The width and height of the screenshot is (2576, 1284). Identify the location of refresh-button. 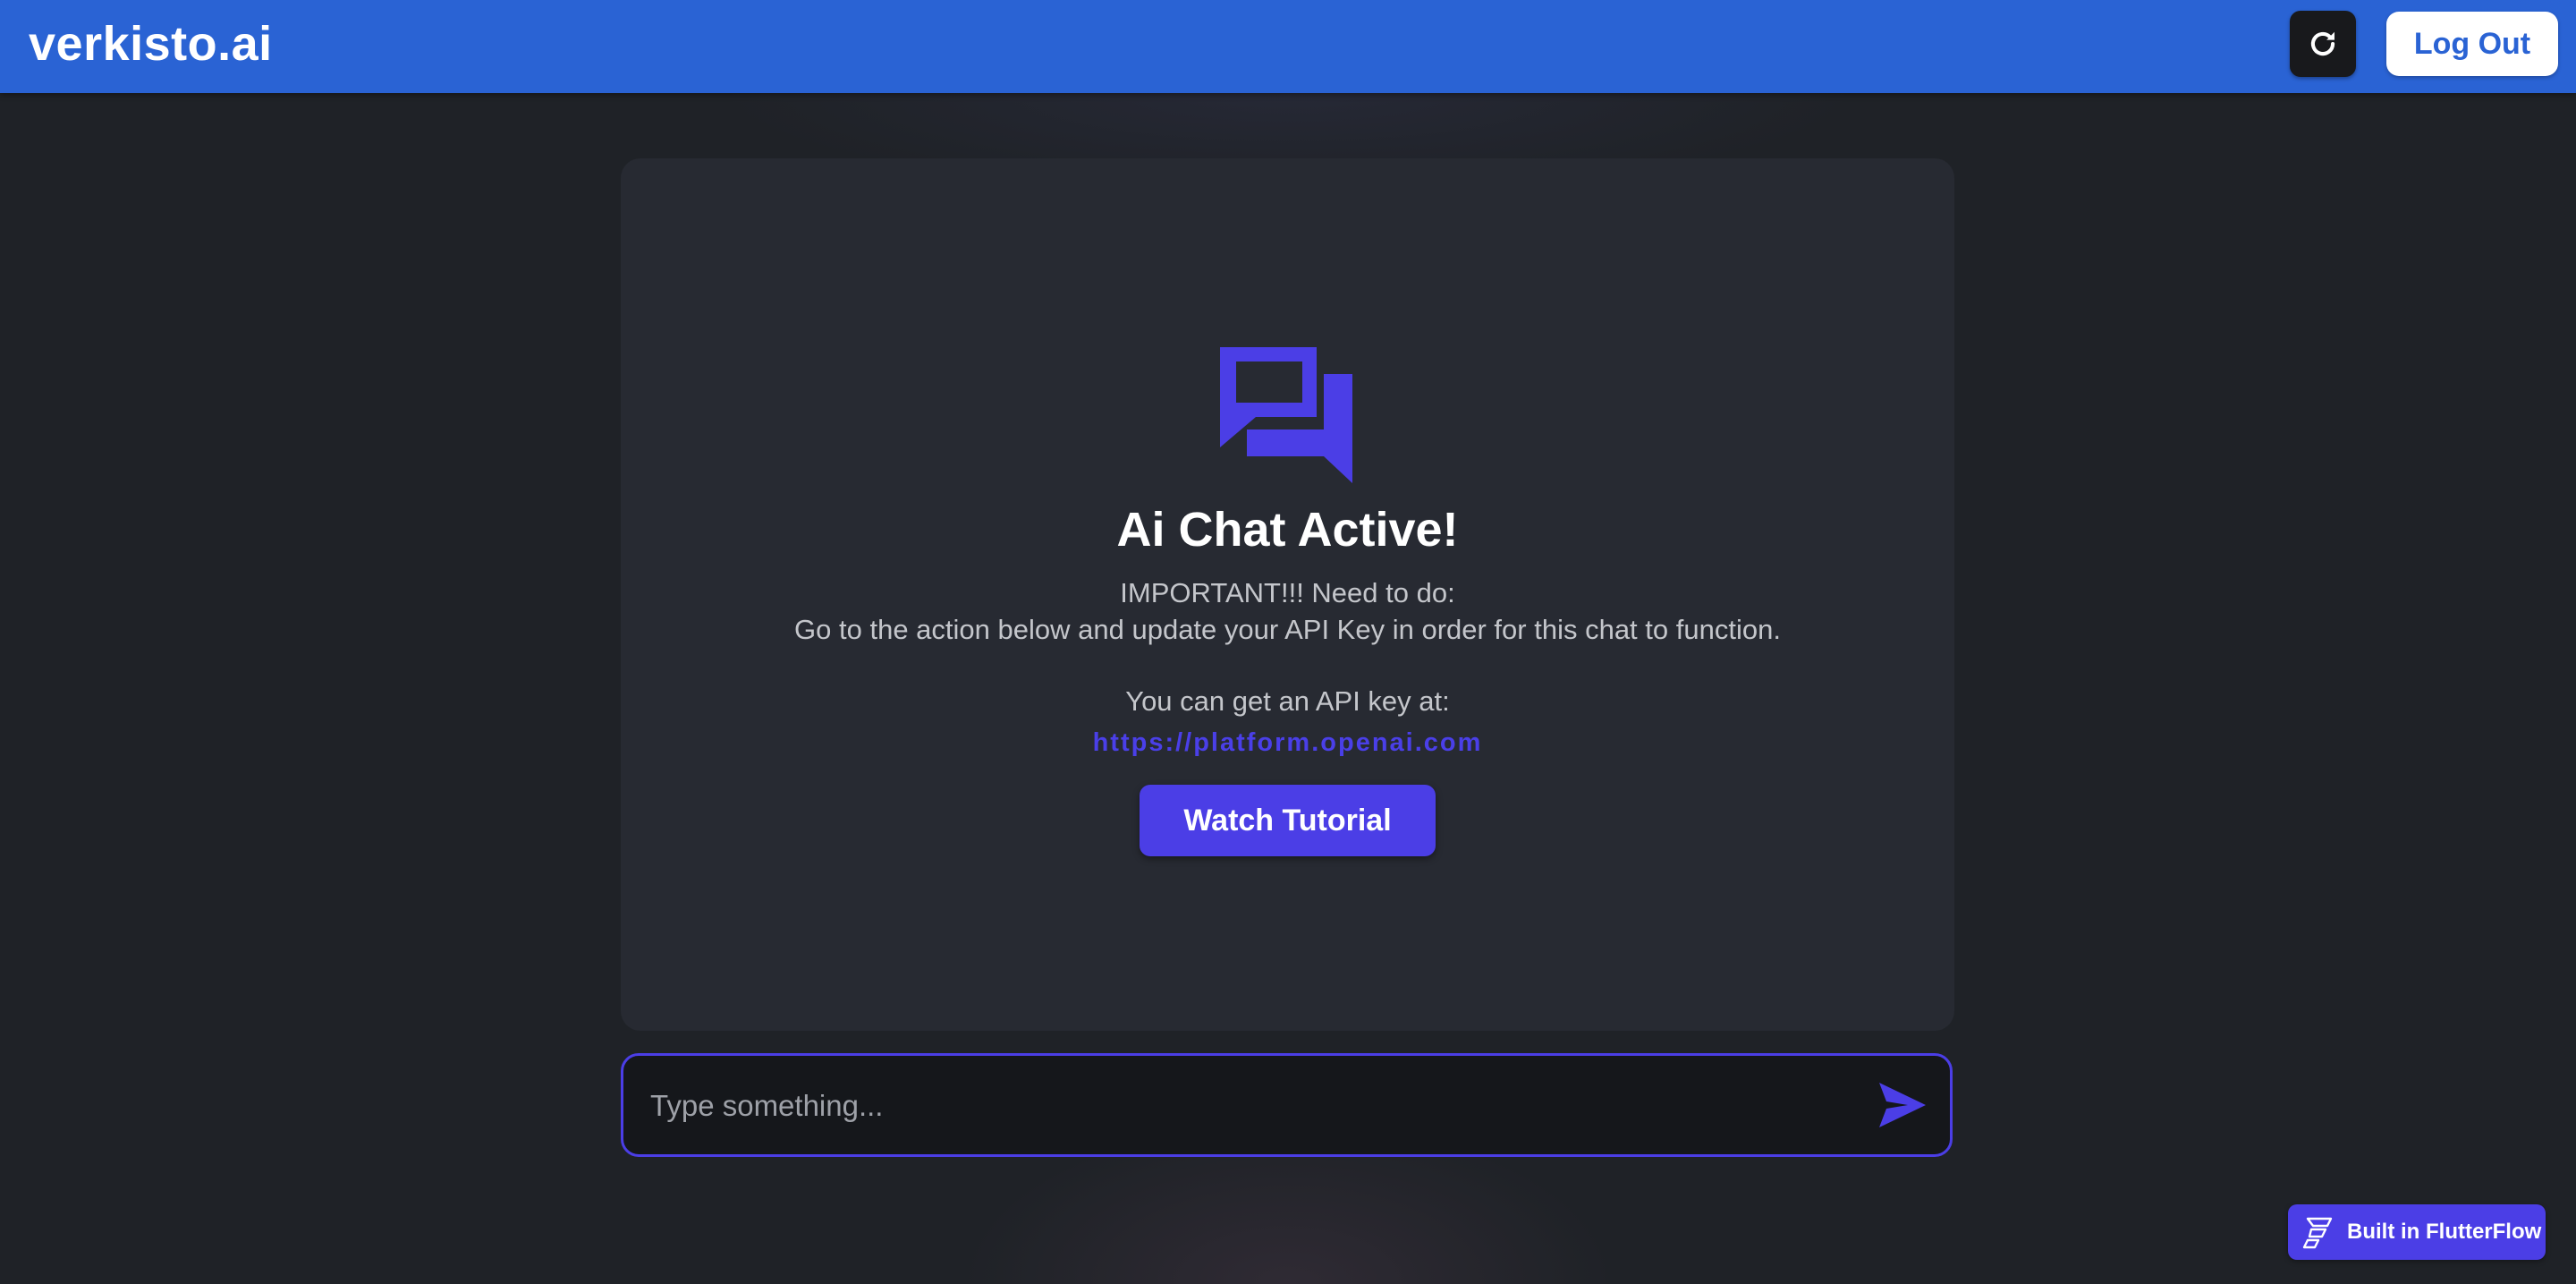
(2323, 44).